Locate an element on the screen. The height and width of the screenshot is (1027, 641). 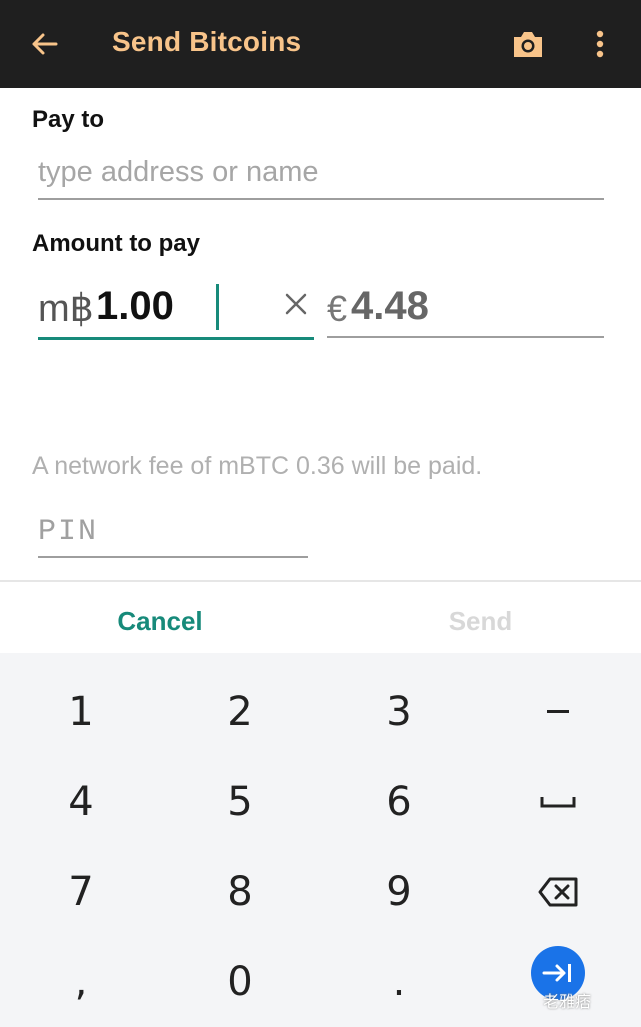
fiat-amount-field: € 4.48 is located at coordinates (465, 308).